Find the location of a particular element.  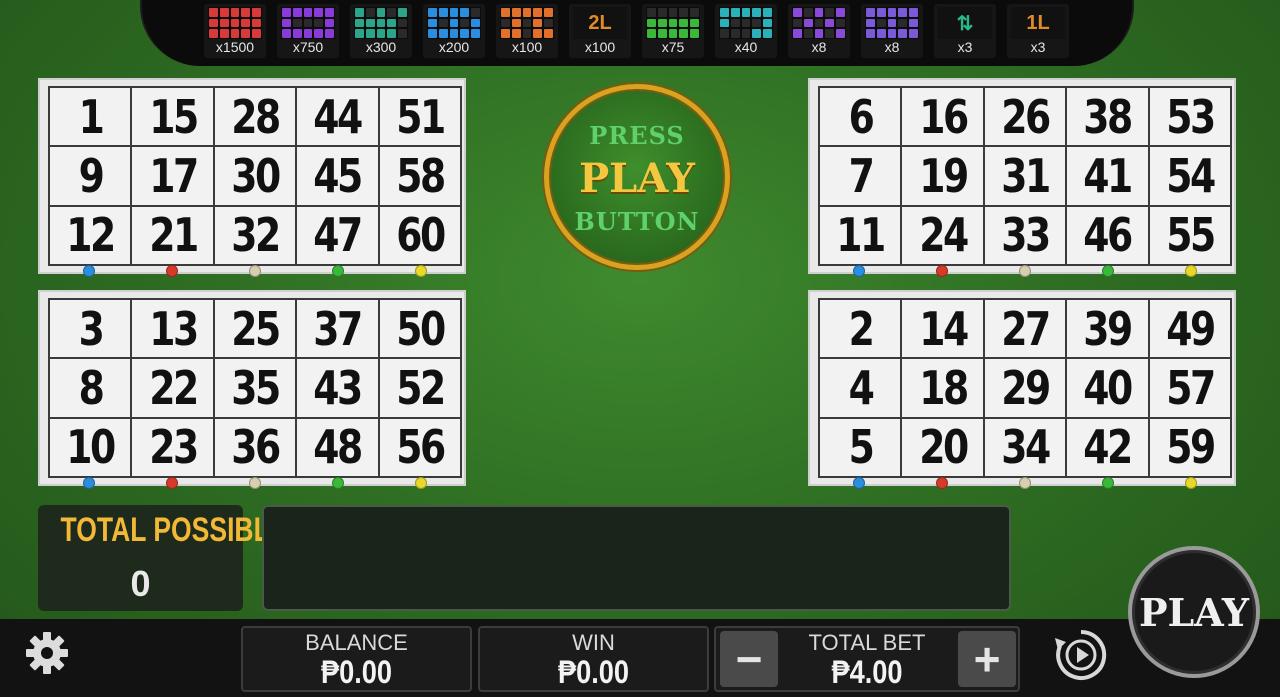

press-text: PRESS is located at coordinates (637, 135).